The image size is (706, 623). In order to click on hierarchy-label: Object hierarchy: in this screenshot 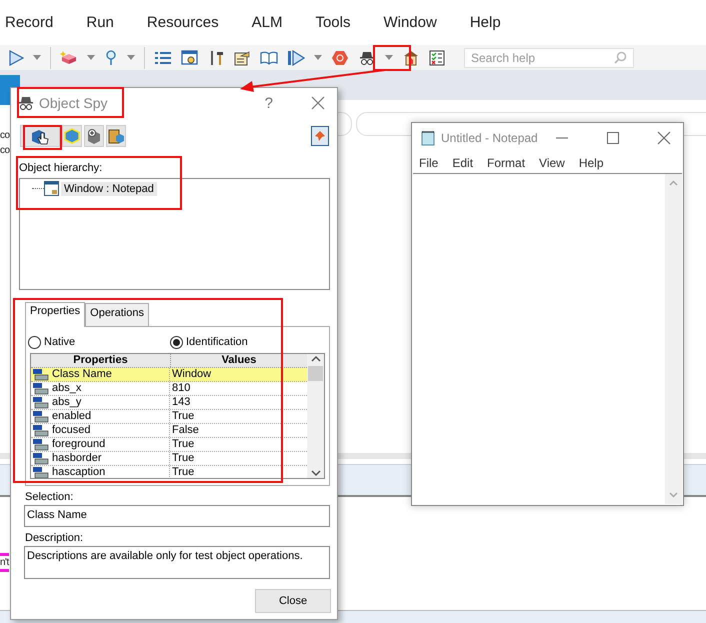, I will do `click(61, 168)`.